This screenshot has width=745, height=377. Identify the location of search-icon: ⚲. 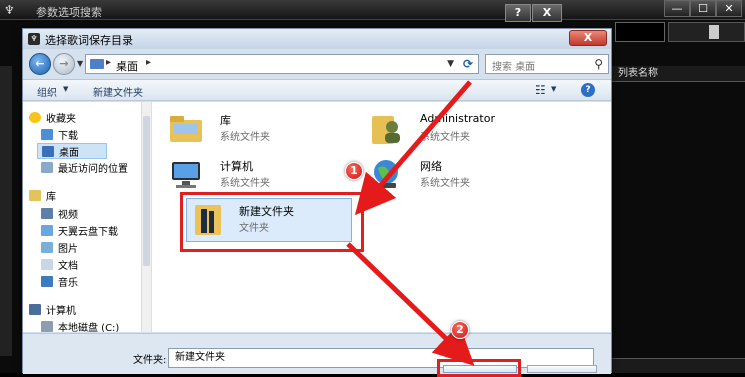
(598, 64).